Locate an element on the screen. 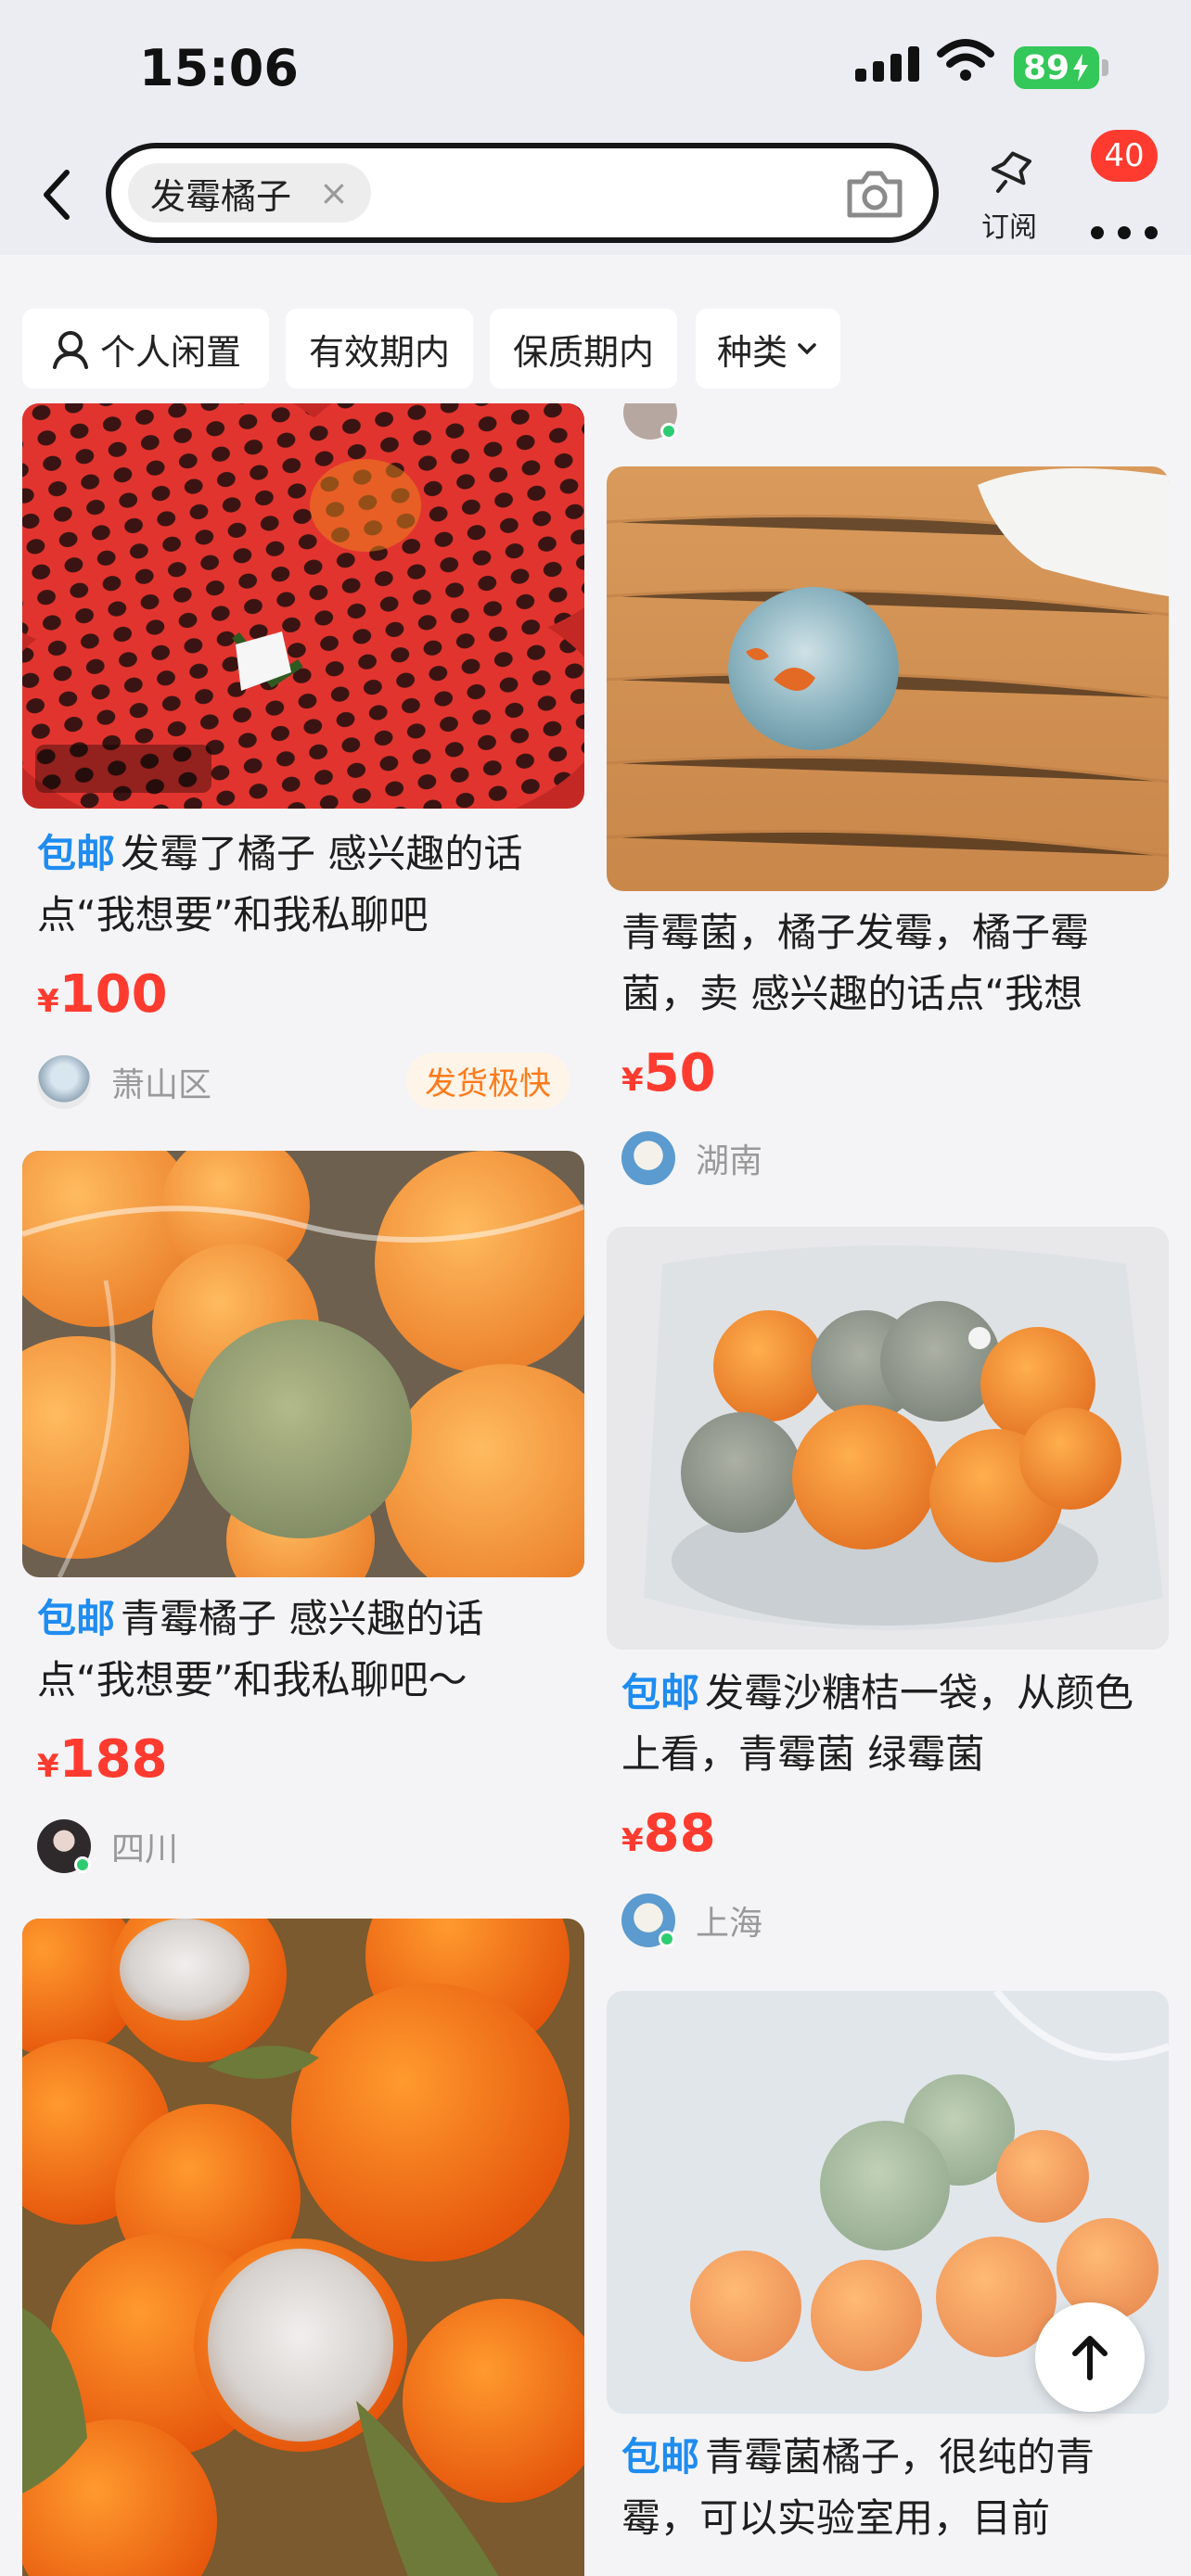  battery-icon: 89 is located at coordinates (1056, 67).